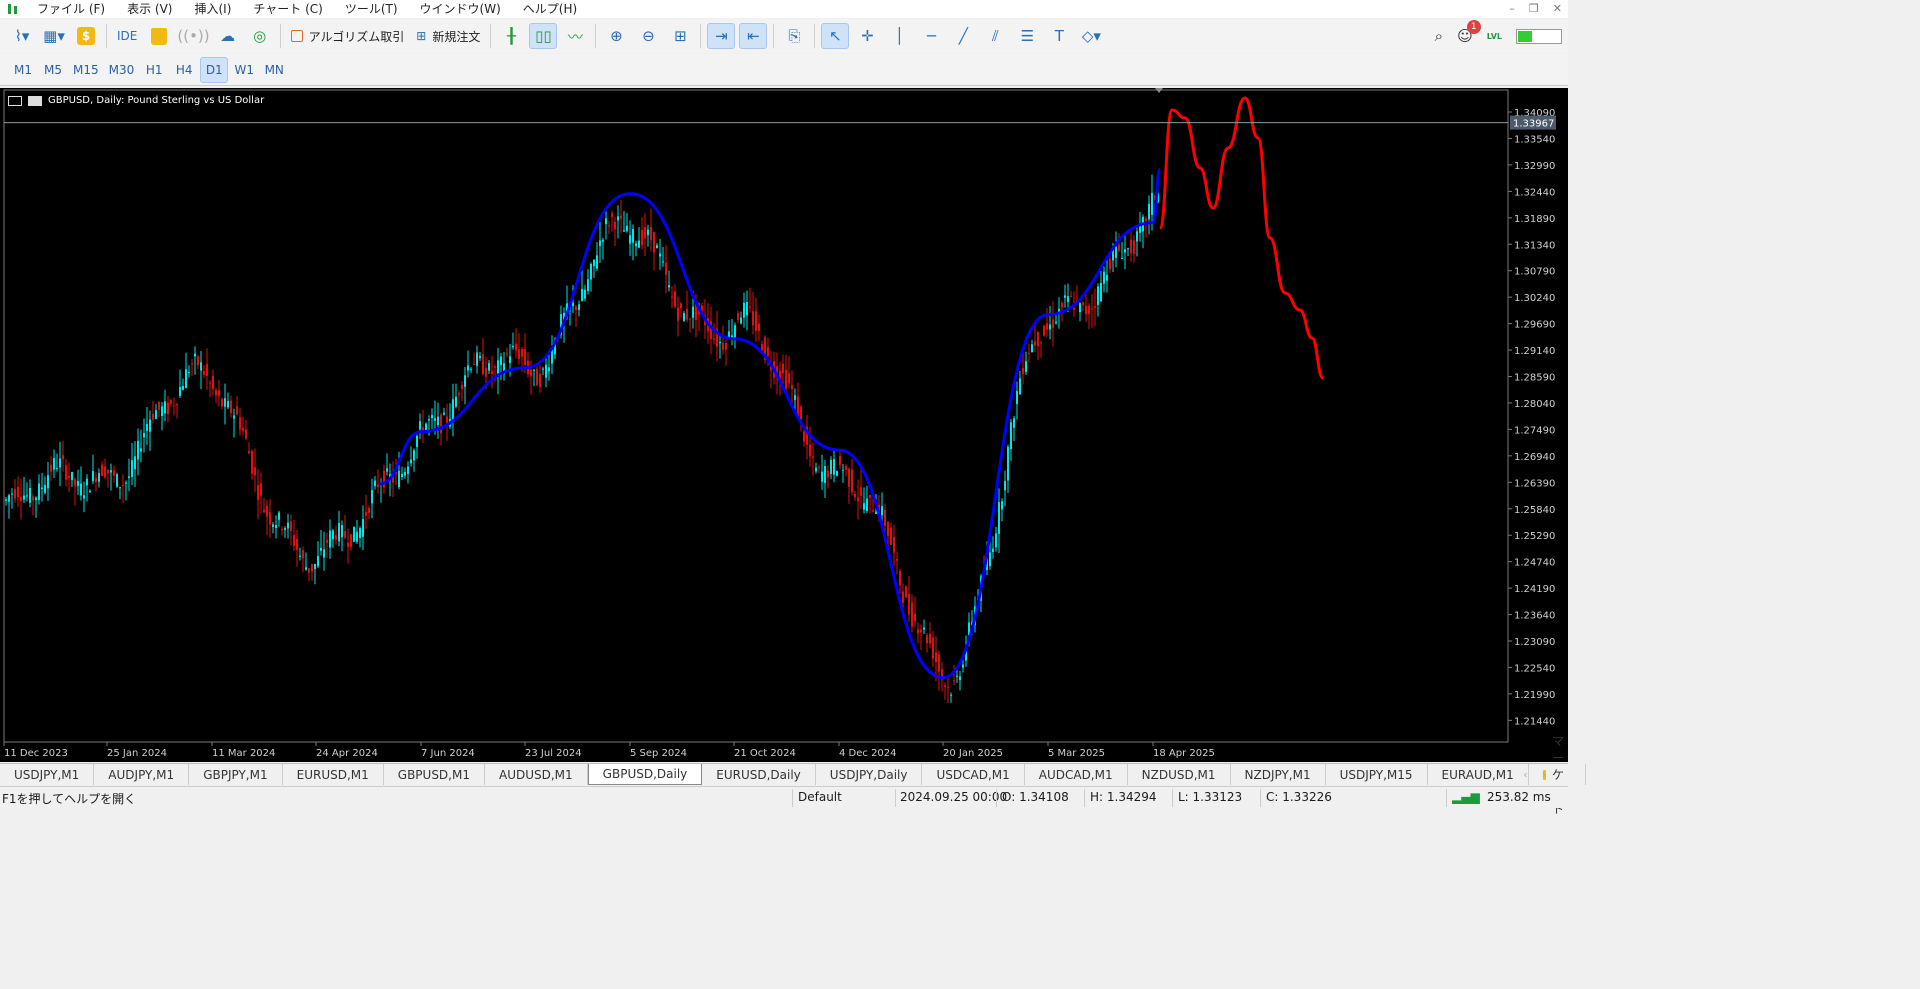 Image resolution: width=1920 pixels, height=989 pixels. I want to click on horizontal-line-icon: ─, so click(931, 36).